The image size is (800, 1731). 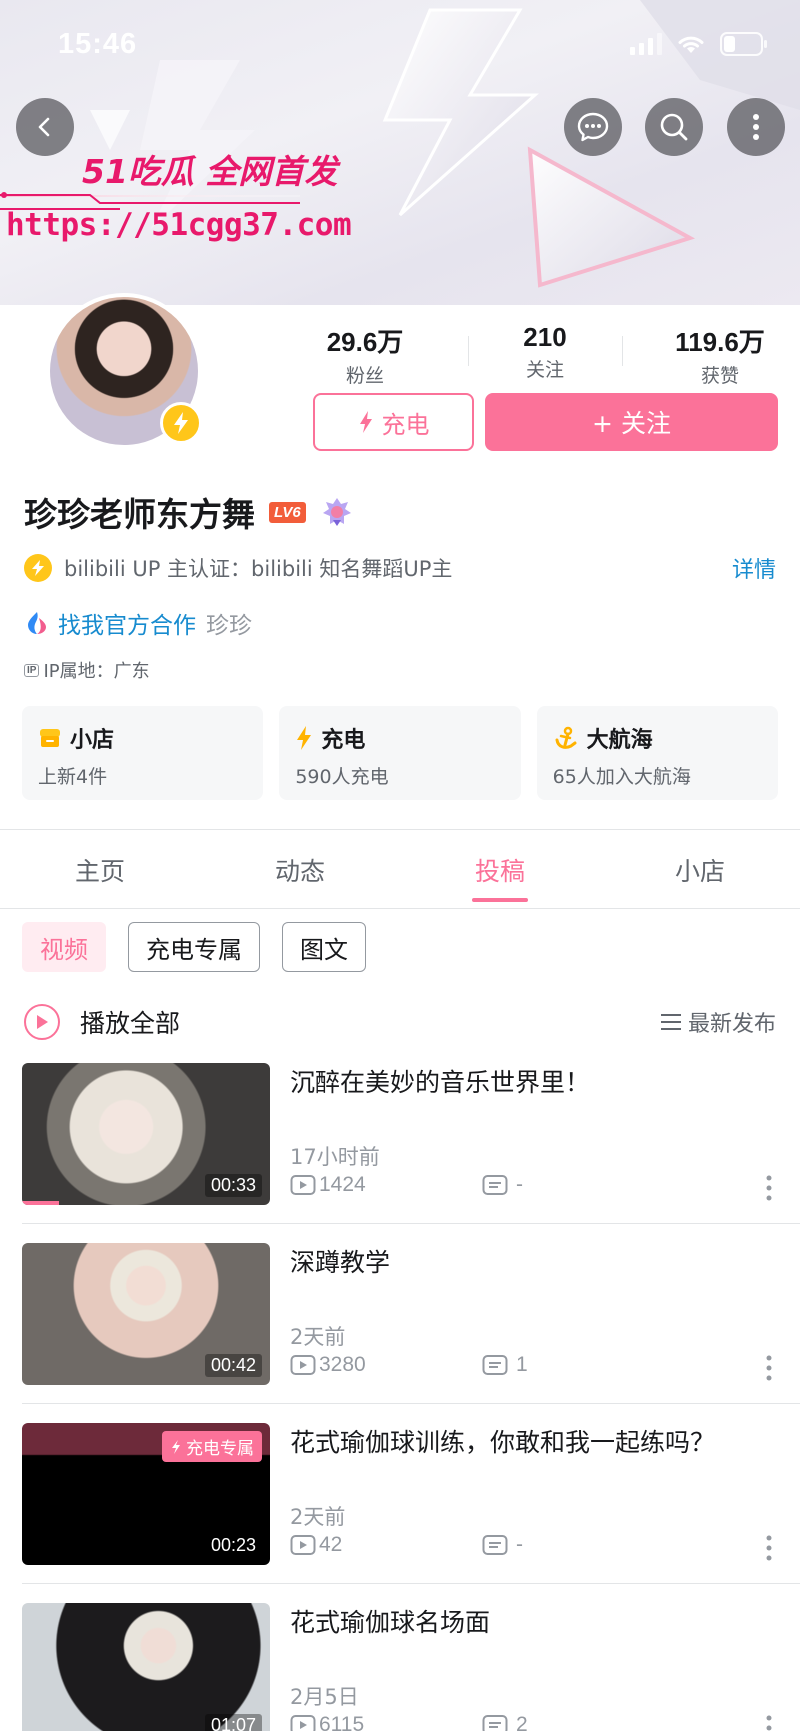 I want to click on stat-fans-label: 粉丝, so click(x=364, y=376).